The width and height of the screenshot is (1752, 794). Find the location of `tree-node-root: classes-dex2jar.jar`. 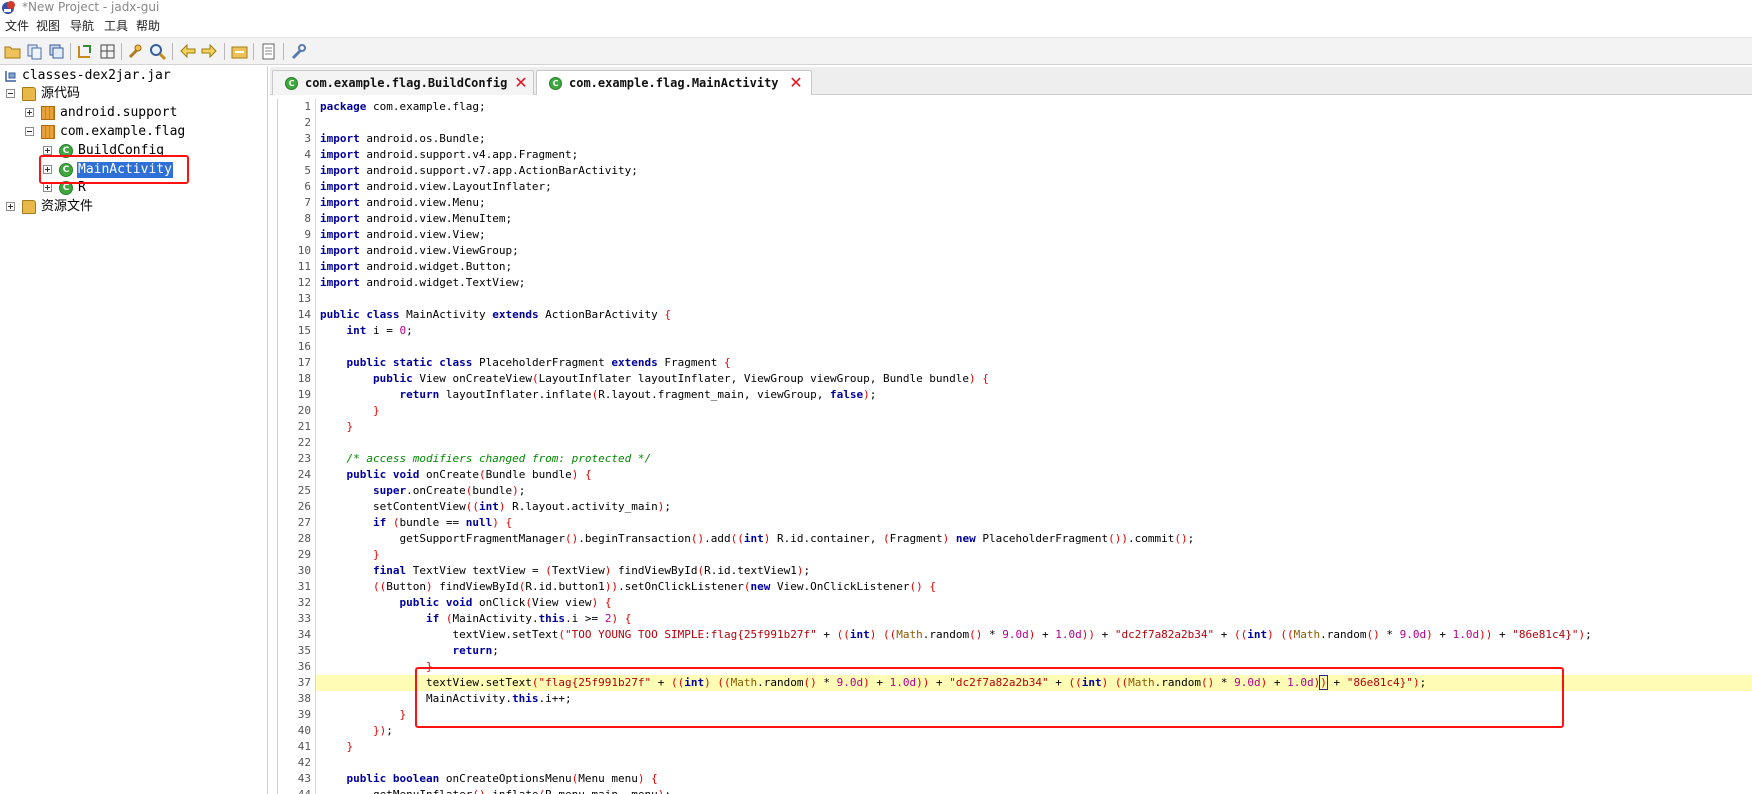

tree-node-root: classes-dex2jar.jar is located at coordinates (134, 76).